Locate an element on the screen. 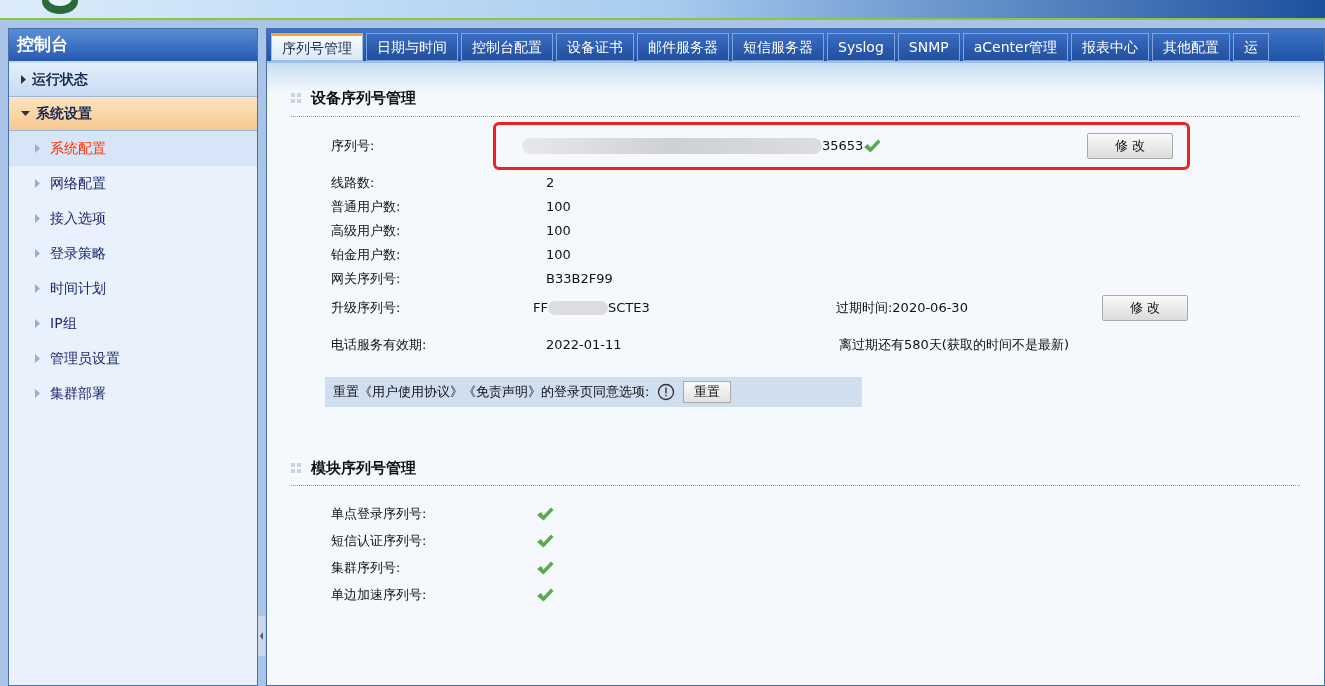 The width and height of the screenshot is (1325, 686). expiry-note: 离过期还有580天(获取的时间不是最新) is located at coordinates (954, 344).